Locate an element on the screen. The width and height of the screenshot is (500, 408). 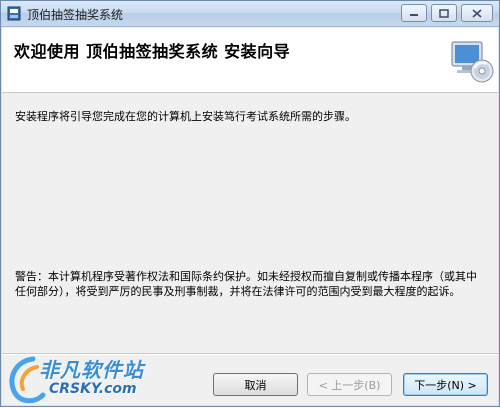
close-button is located at coordinates (477, 13).